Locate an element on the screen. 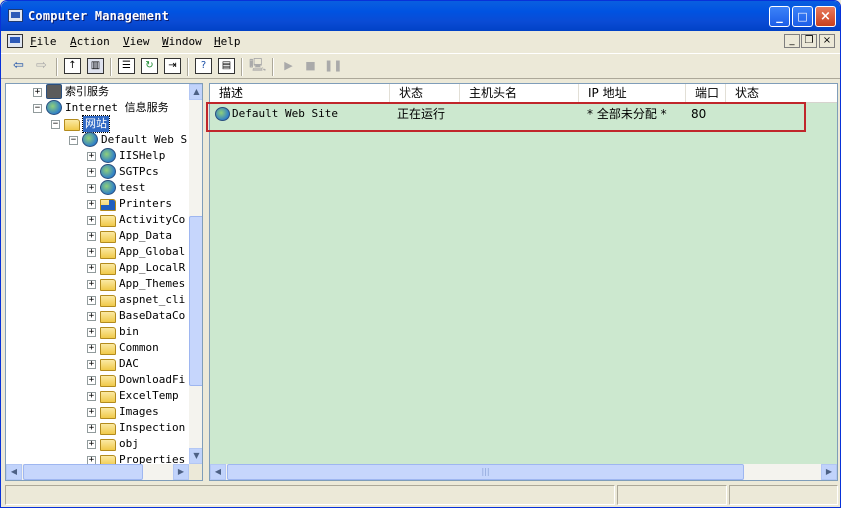 The width and height of the screenshot is (841, 508). toolbar-separator is located at coordinates (242, 67).